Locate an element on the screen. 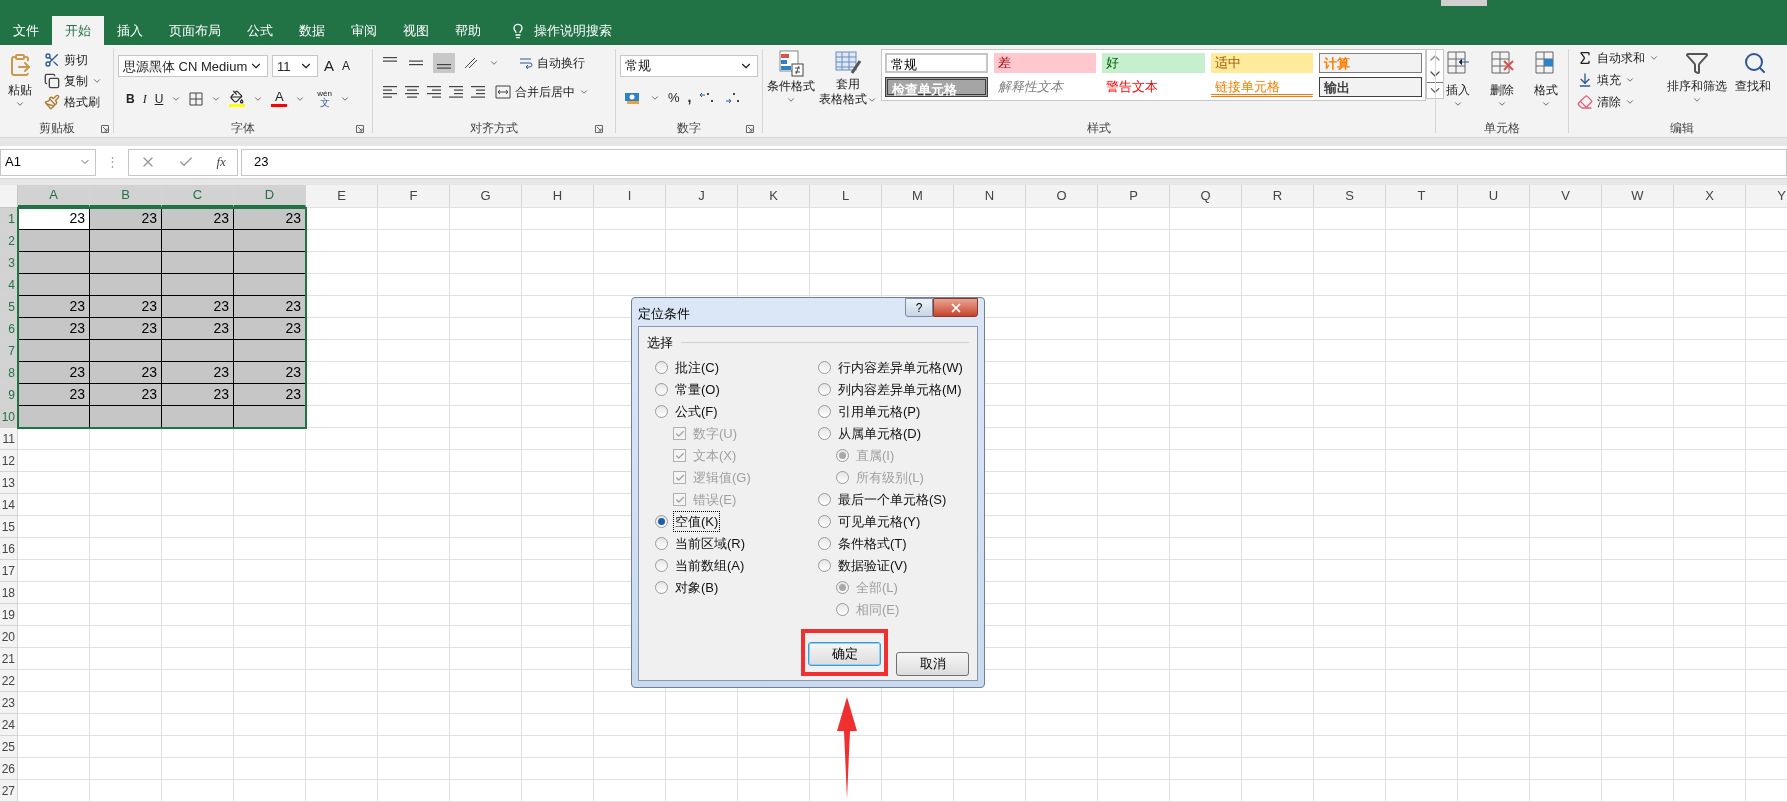  ribbon-tab: 插入 is located at coordinates (130, 30).